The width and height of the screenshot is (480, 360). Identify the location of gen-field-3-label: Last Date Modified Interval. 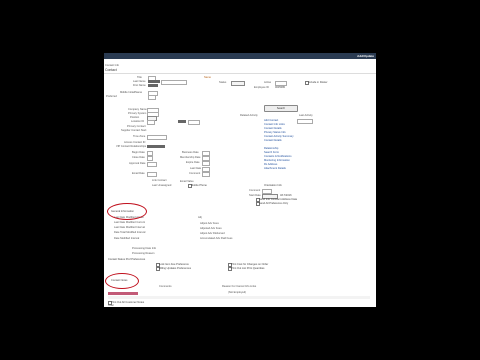
(129, 227).